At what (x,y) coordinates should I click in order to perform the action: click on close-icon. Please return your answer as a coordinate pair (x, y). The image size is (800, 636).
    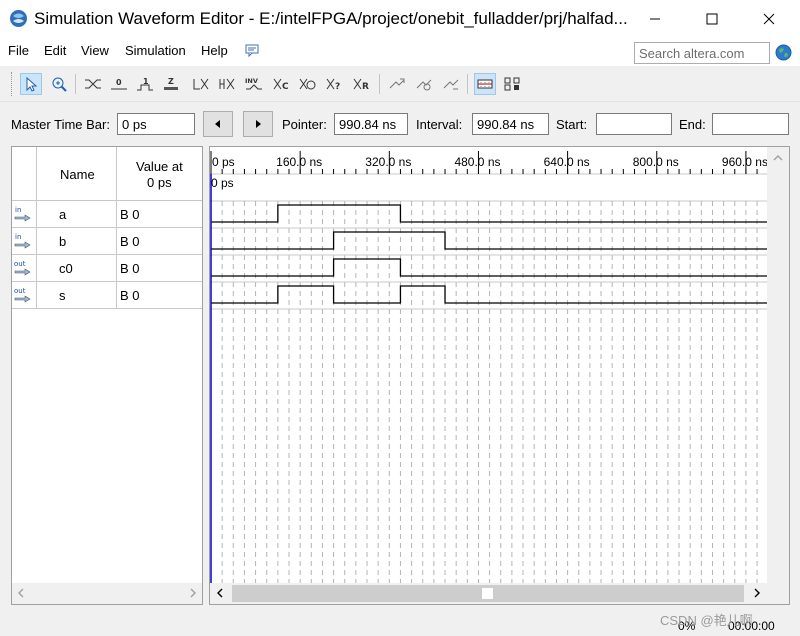
    Looking at the image, I should click on (769, 19).